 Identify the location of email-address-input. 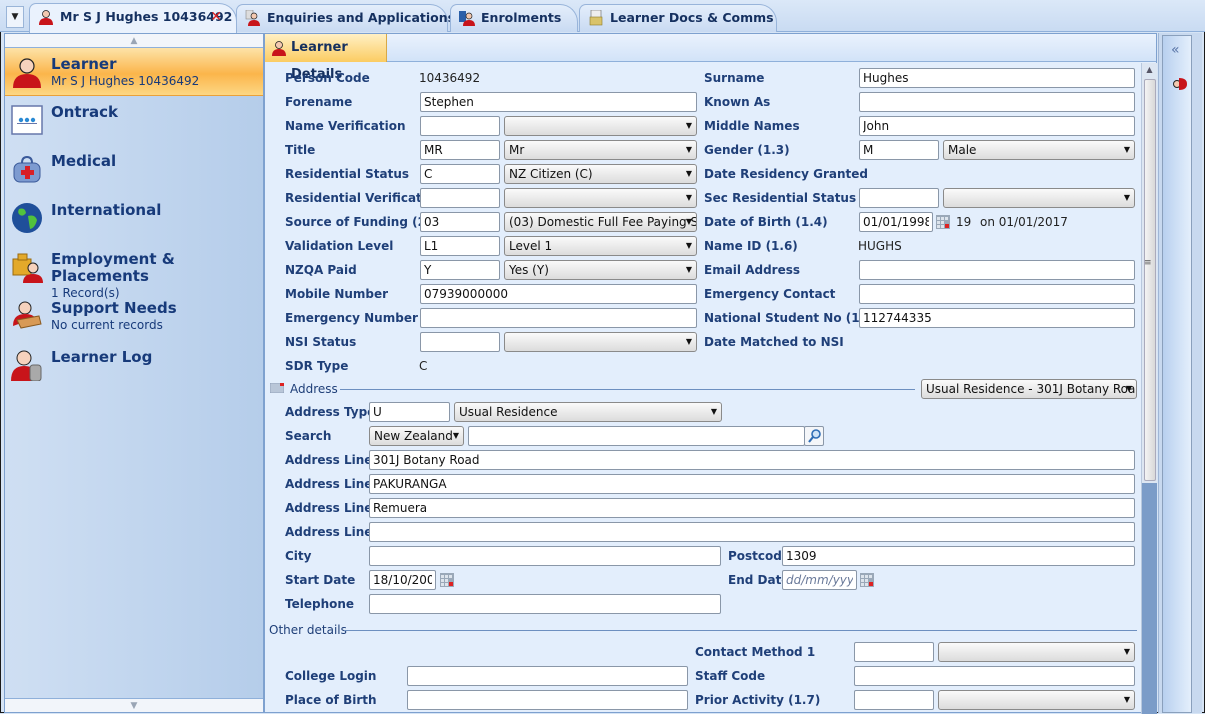
(997, 270).